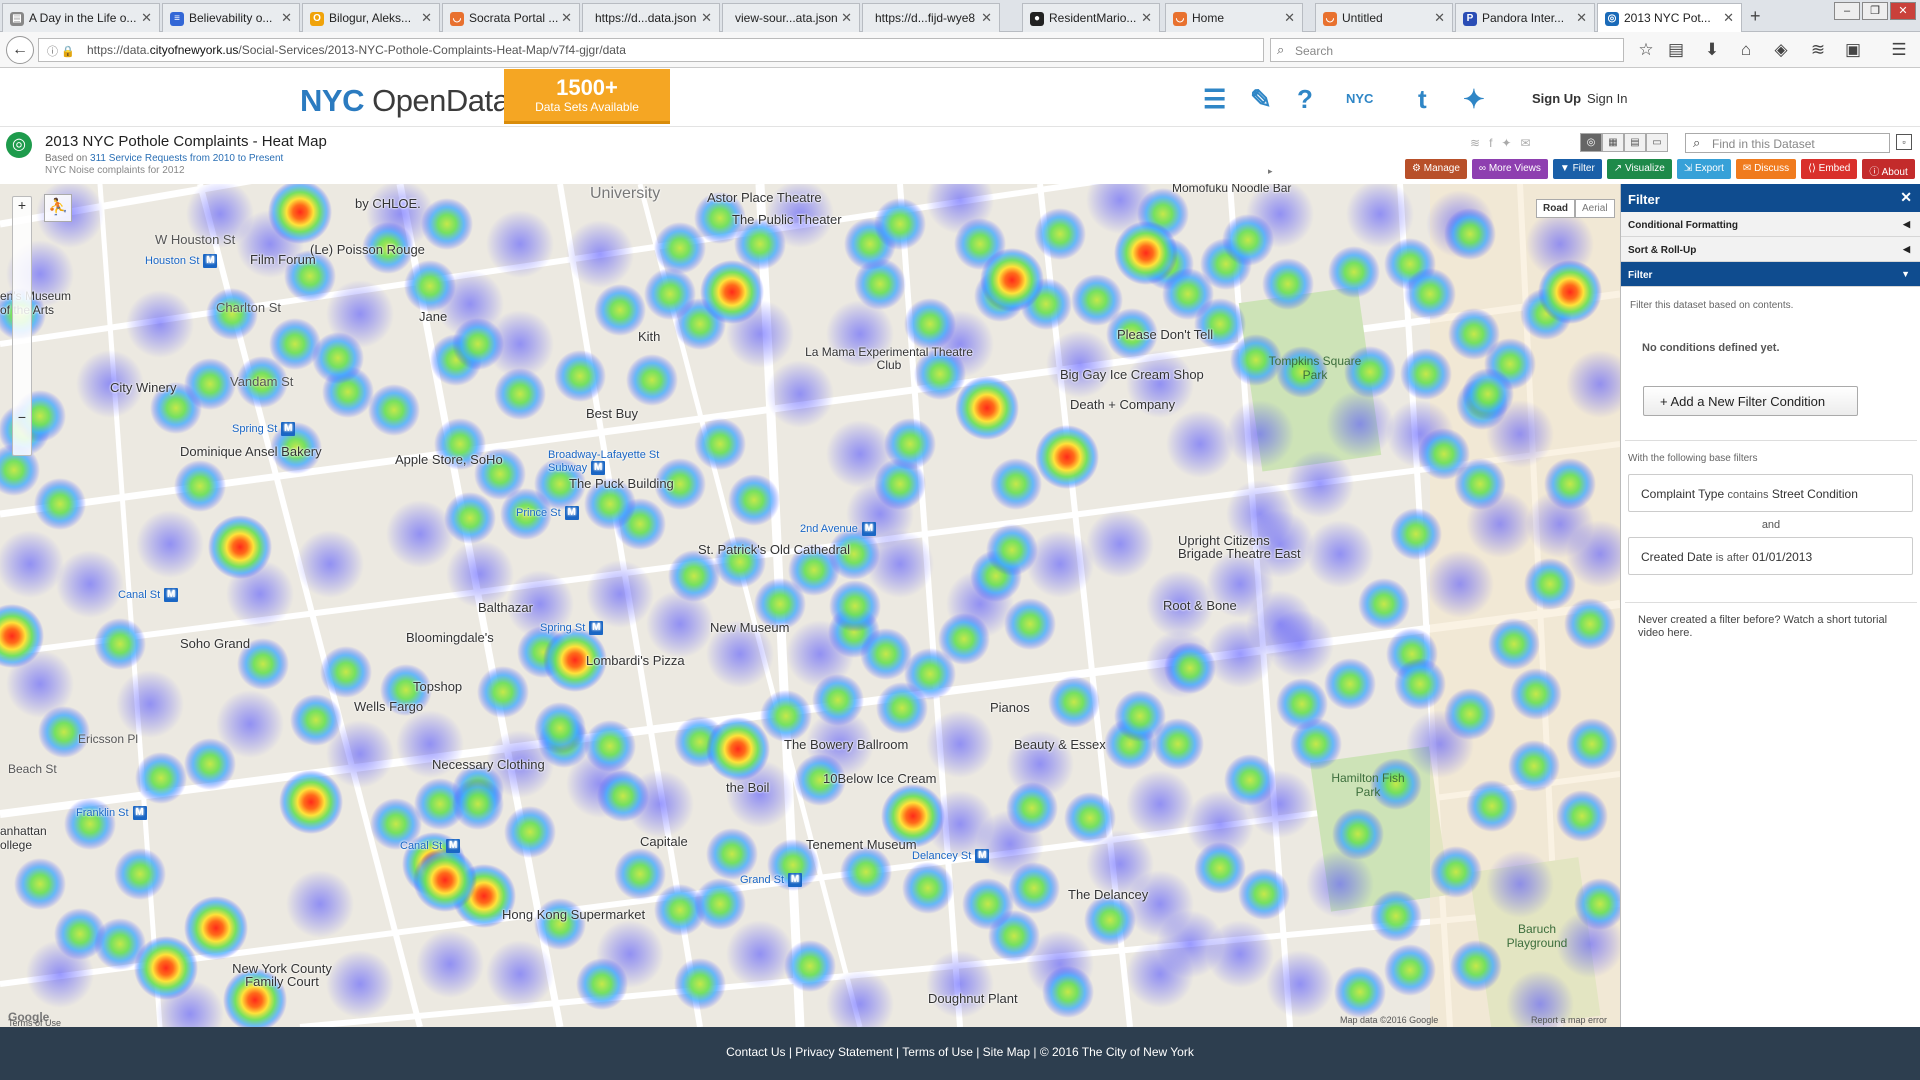 The height and width of the screenshot is (1080, 1920). Describe the element at coordinates (1384, 17) in the screenshot. I see `browser-tab: ◡ Untitled ✕` at that location.